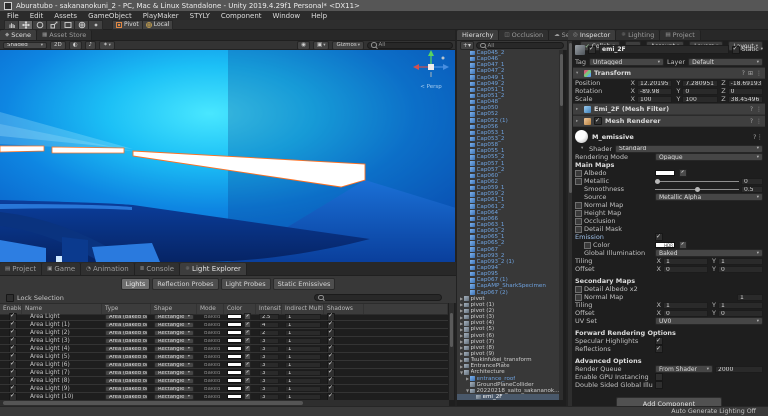  I want to click on menu-assets: Assets, so click(65, 16).